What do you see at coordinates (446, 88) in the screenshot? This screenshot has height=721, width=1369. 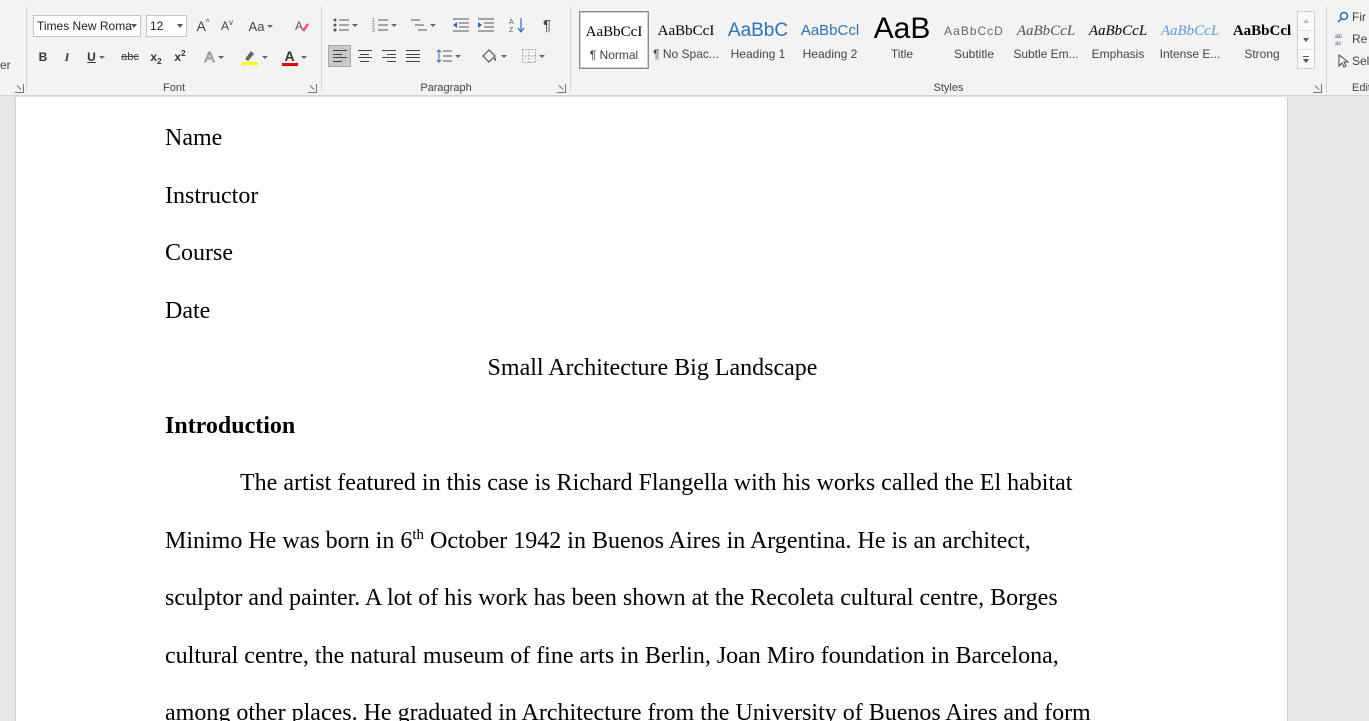 I see `paragraph-group-label: Paragraph` at bounding box center [446, 88].